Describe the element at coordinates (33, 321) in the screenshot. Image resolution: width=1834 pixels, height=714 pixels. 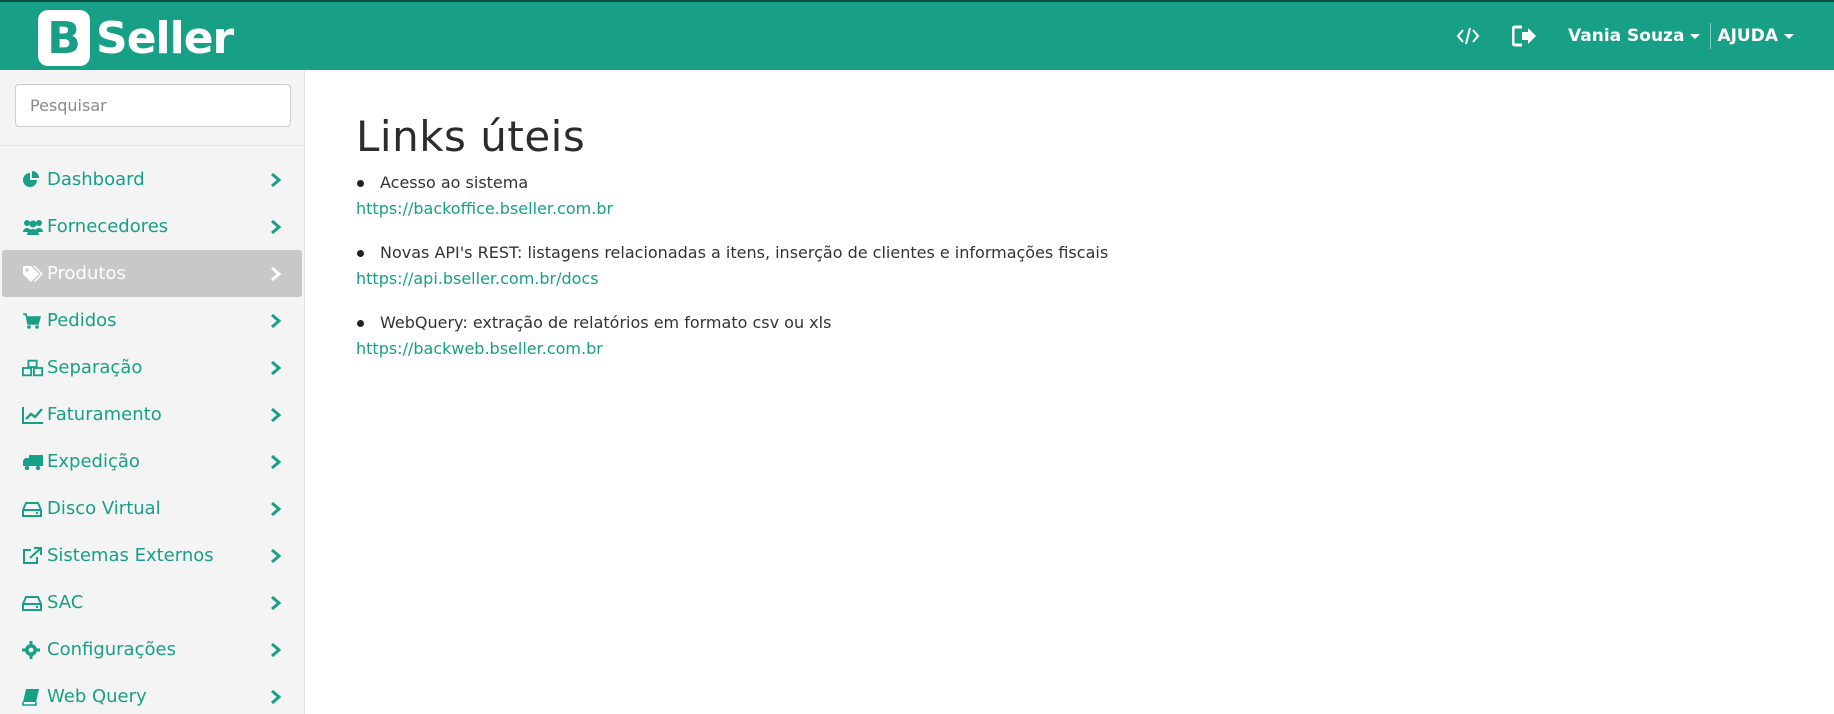
I see `shopping-cart-icon` at that location.